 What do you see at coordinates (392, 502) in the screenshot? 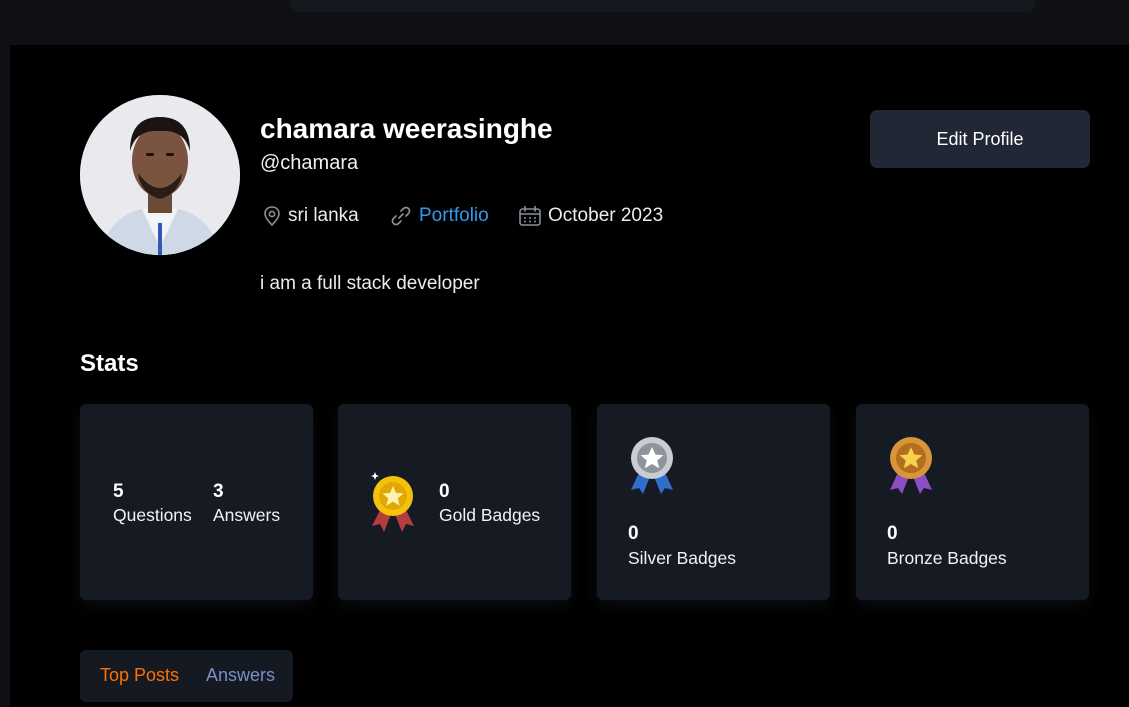
I see `gold-medal-icon` at bounding box center [392, 502].